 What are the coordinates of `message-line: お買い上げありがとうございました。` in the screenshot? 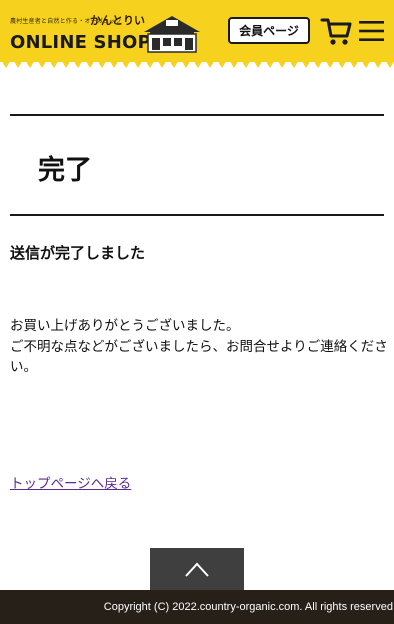 It's located at (125, 326).